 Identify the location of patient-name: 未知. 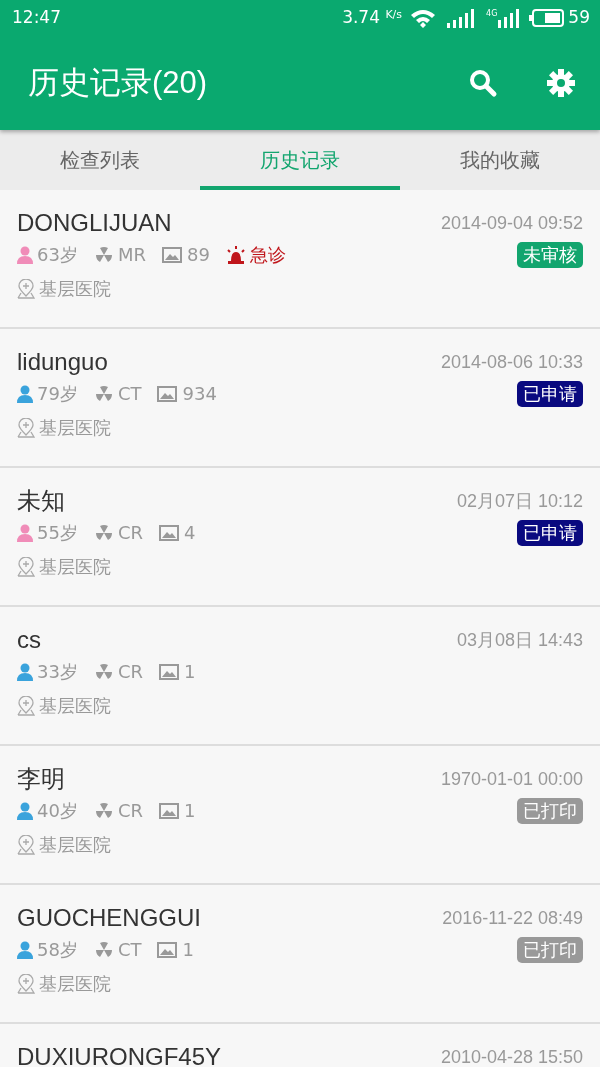
(41, 501).